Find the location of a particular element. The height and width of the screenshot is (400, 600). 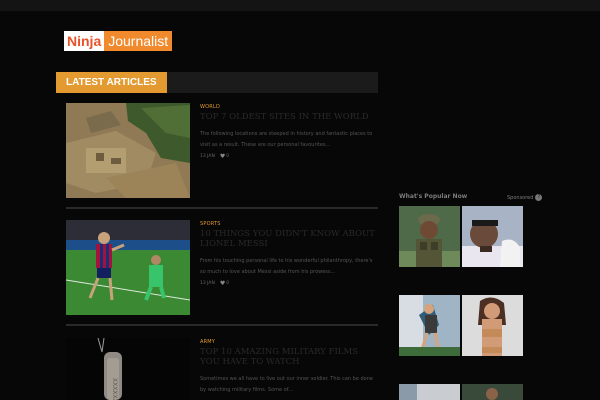

article-category: ARMY is located at coordinates (207, 342).